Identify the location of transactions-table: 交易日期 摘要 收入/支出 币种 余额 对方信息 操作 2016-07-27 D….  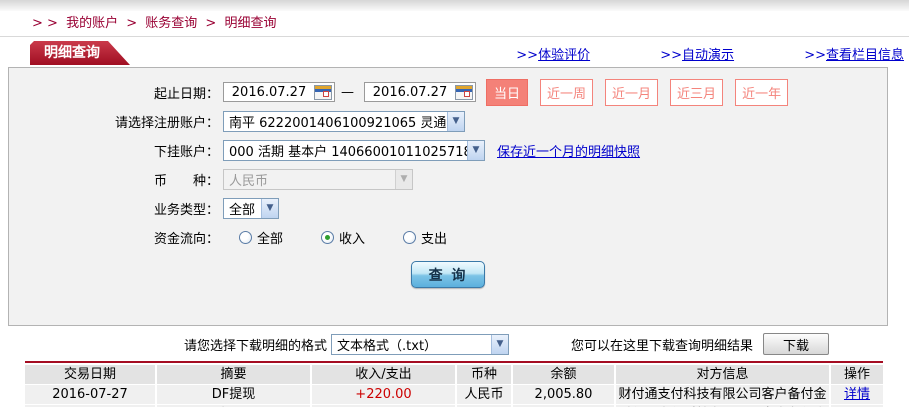
(455, 386).